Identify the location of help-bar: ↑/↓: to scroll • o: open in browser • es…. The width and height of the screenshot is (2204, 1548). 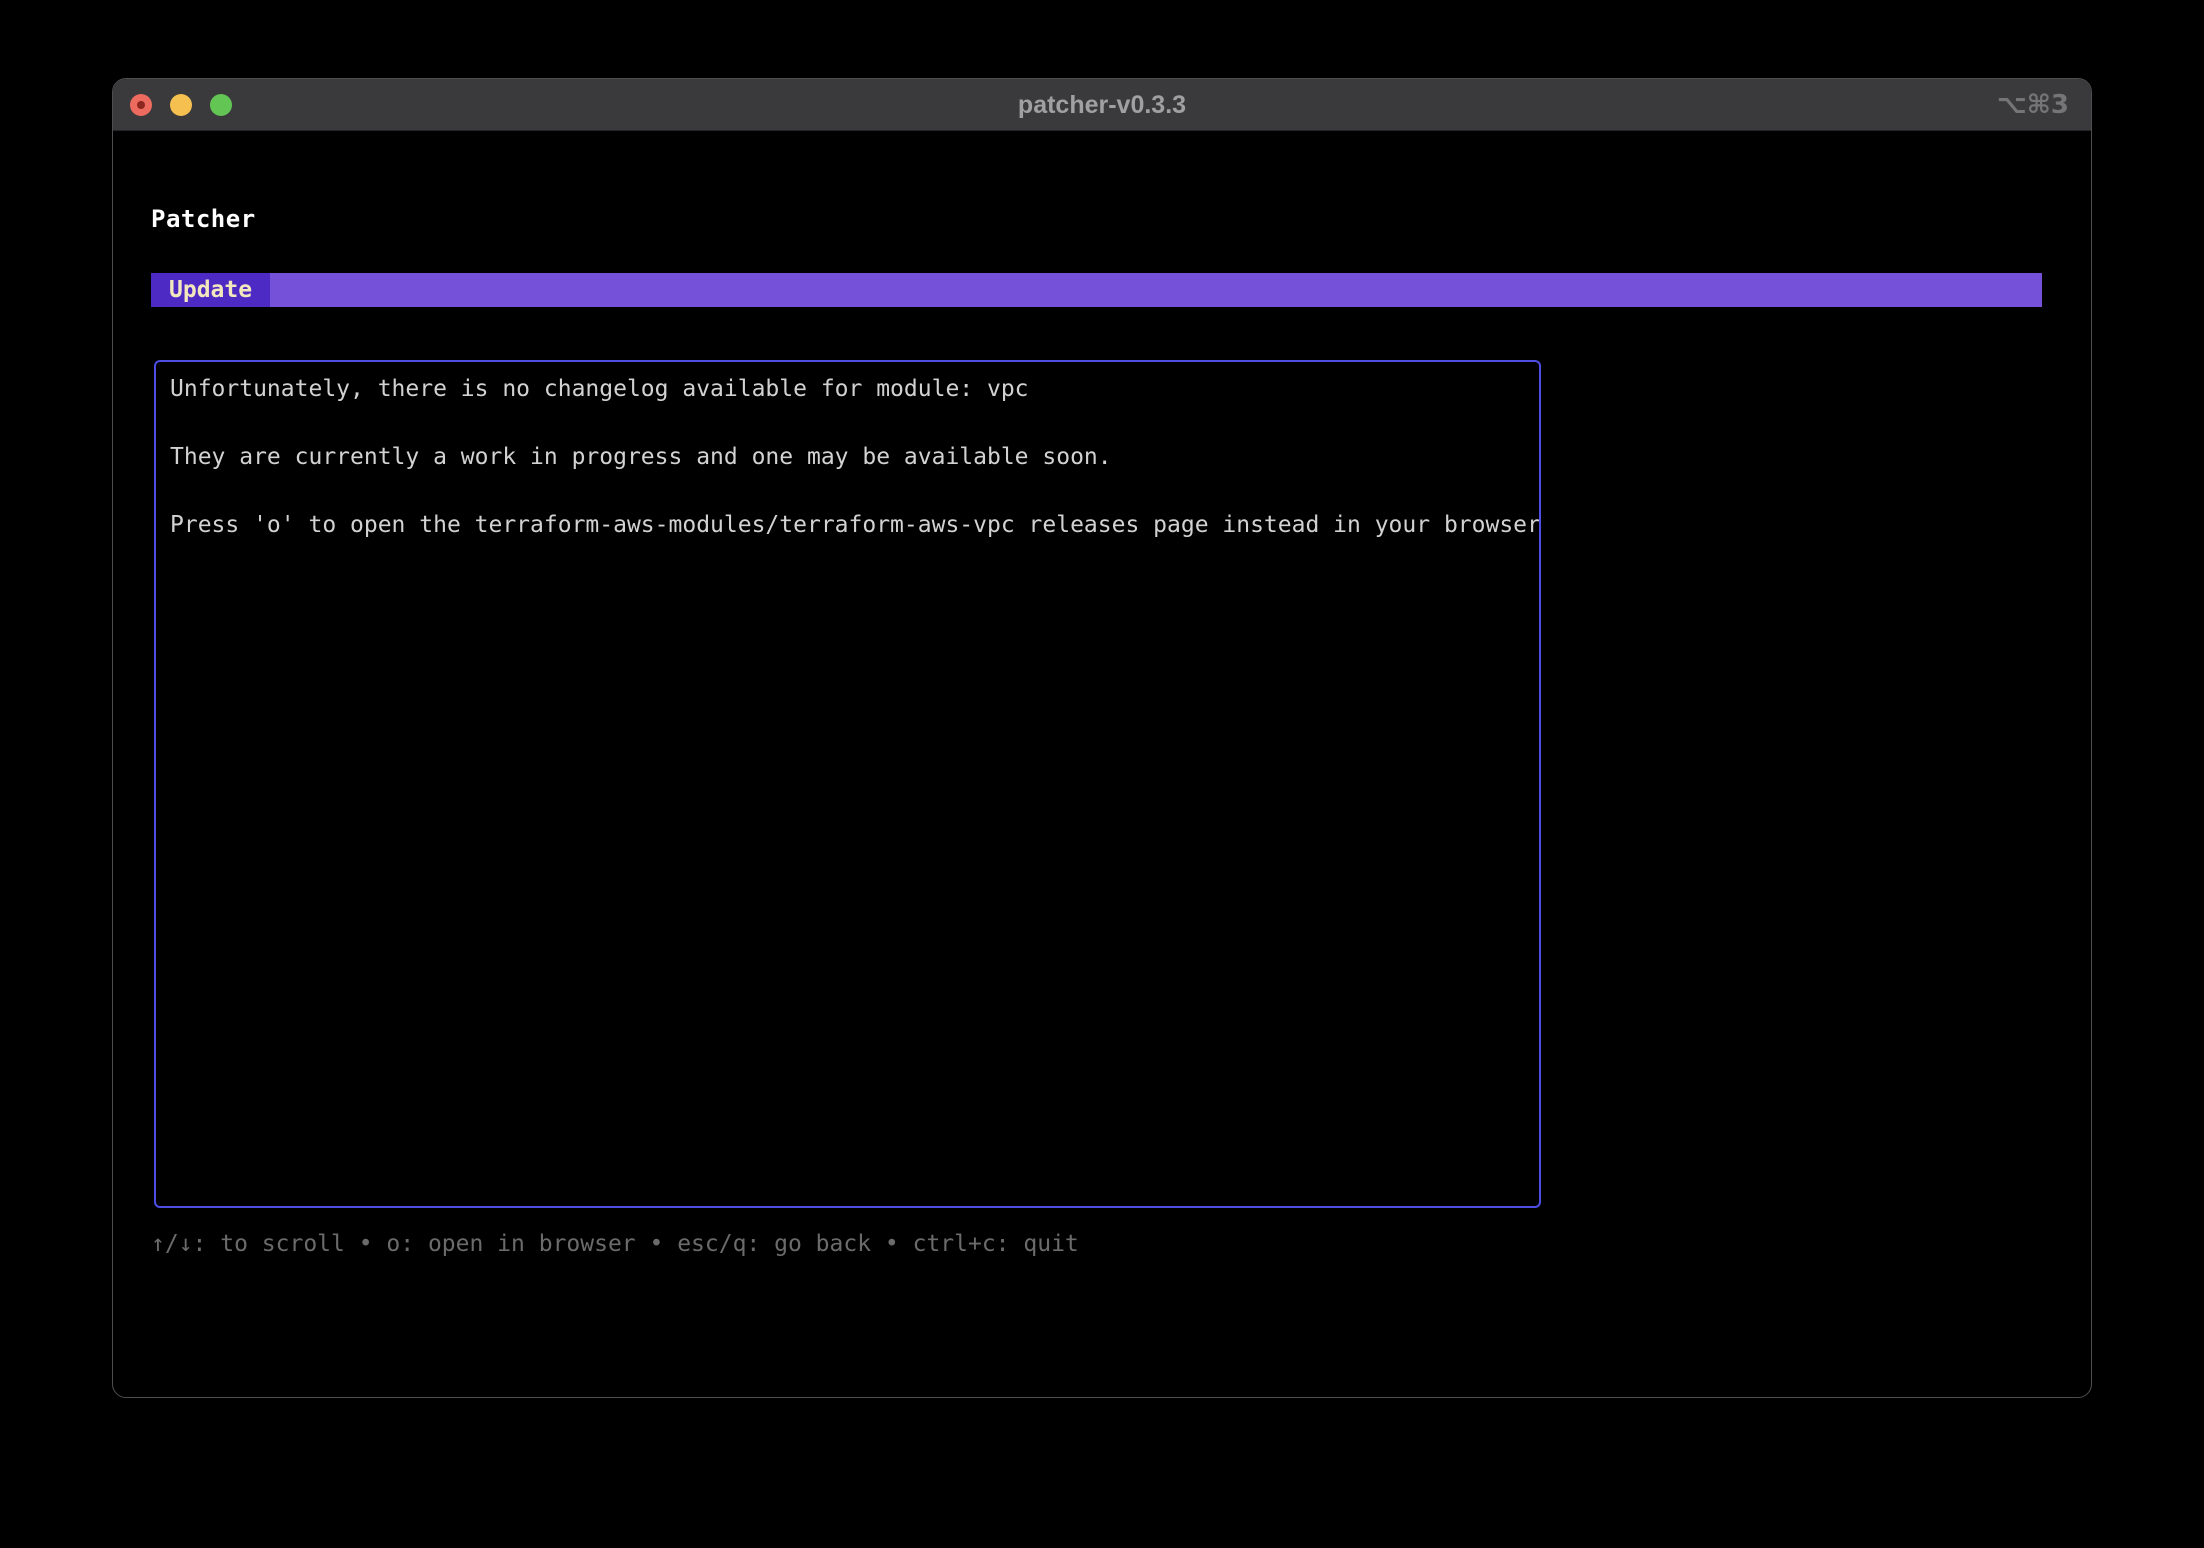
(615, 1244).